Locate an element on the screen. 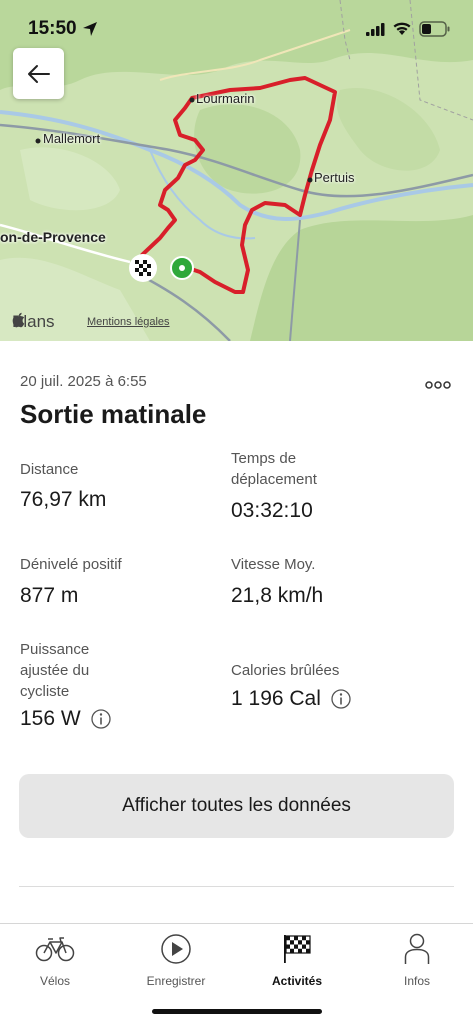 The height and width of the screenshot is (1025, 473). activity-title: Sortie matinale is located at coordinates (113, 414).